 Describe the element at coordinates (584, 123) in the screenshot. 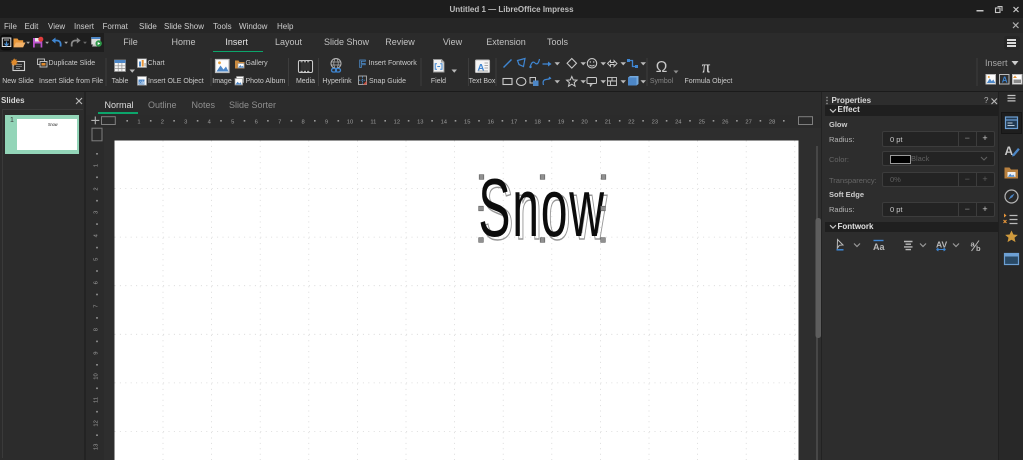

I see `svg-text: 20` at that location.